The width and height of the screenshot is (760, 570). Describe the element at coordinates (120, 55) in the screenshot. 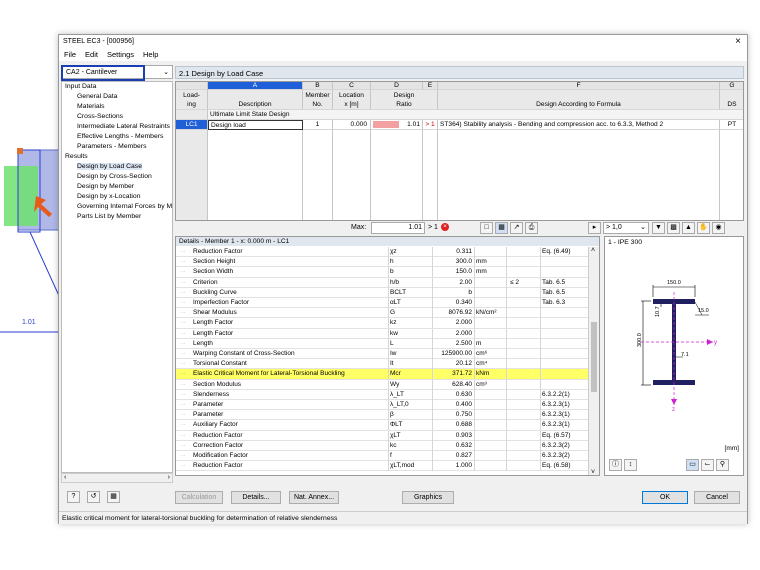

I see `menu-settings: Settings` at that location.